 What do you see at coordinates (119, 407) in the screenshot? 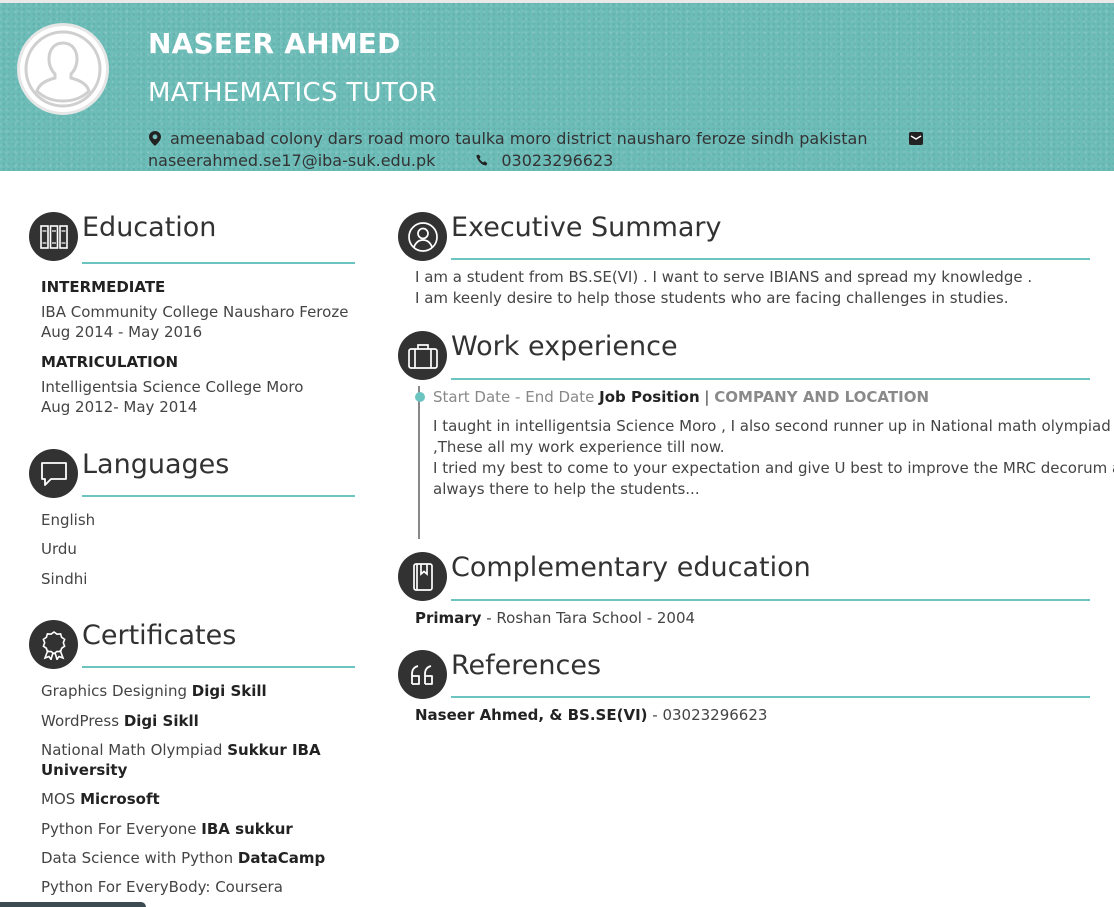
I see `education-dates: Aug 2012- May 2014` at bounding box center [119, 407].